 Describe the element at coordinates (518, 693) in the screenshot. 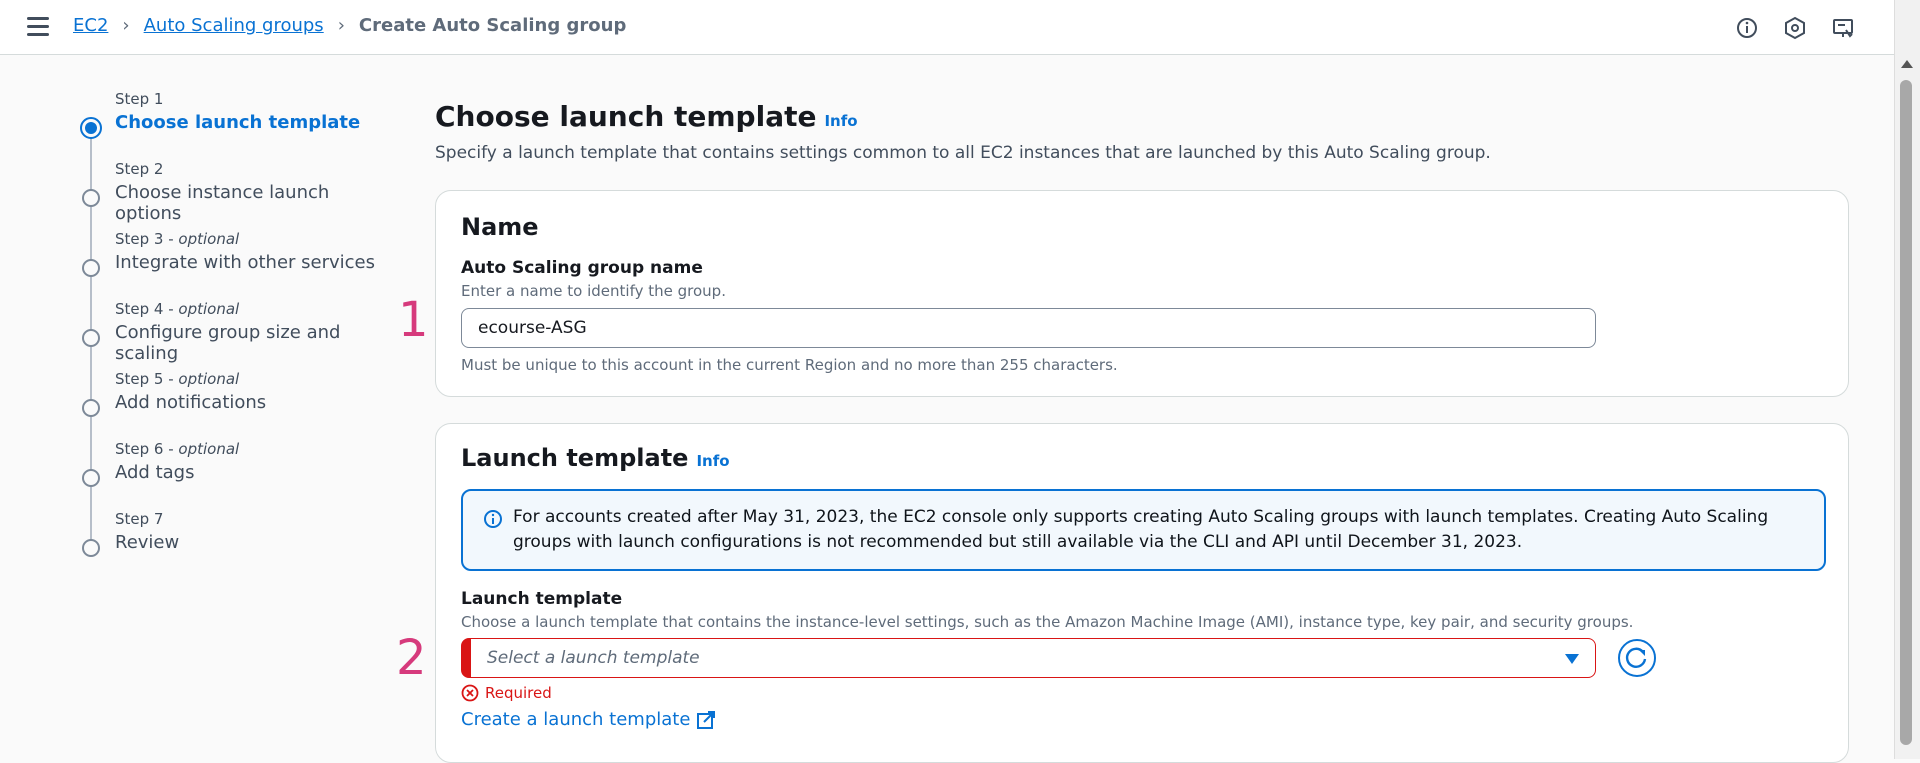

I see `required-error-text: Required` at that location.